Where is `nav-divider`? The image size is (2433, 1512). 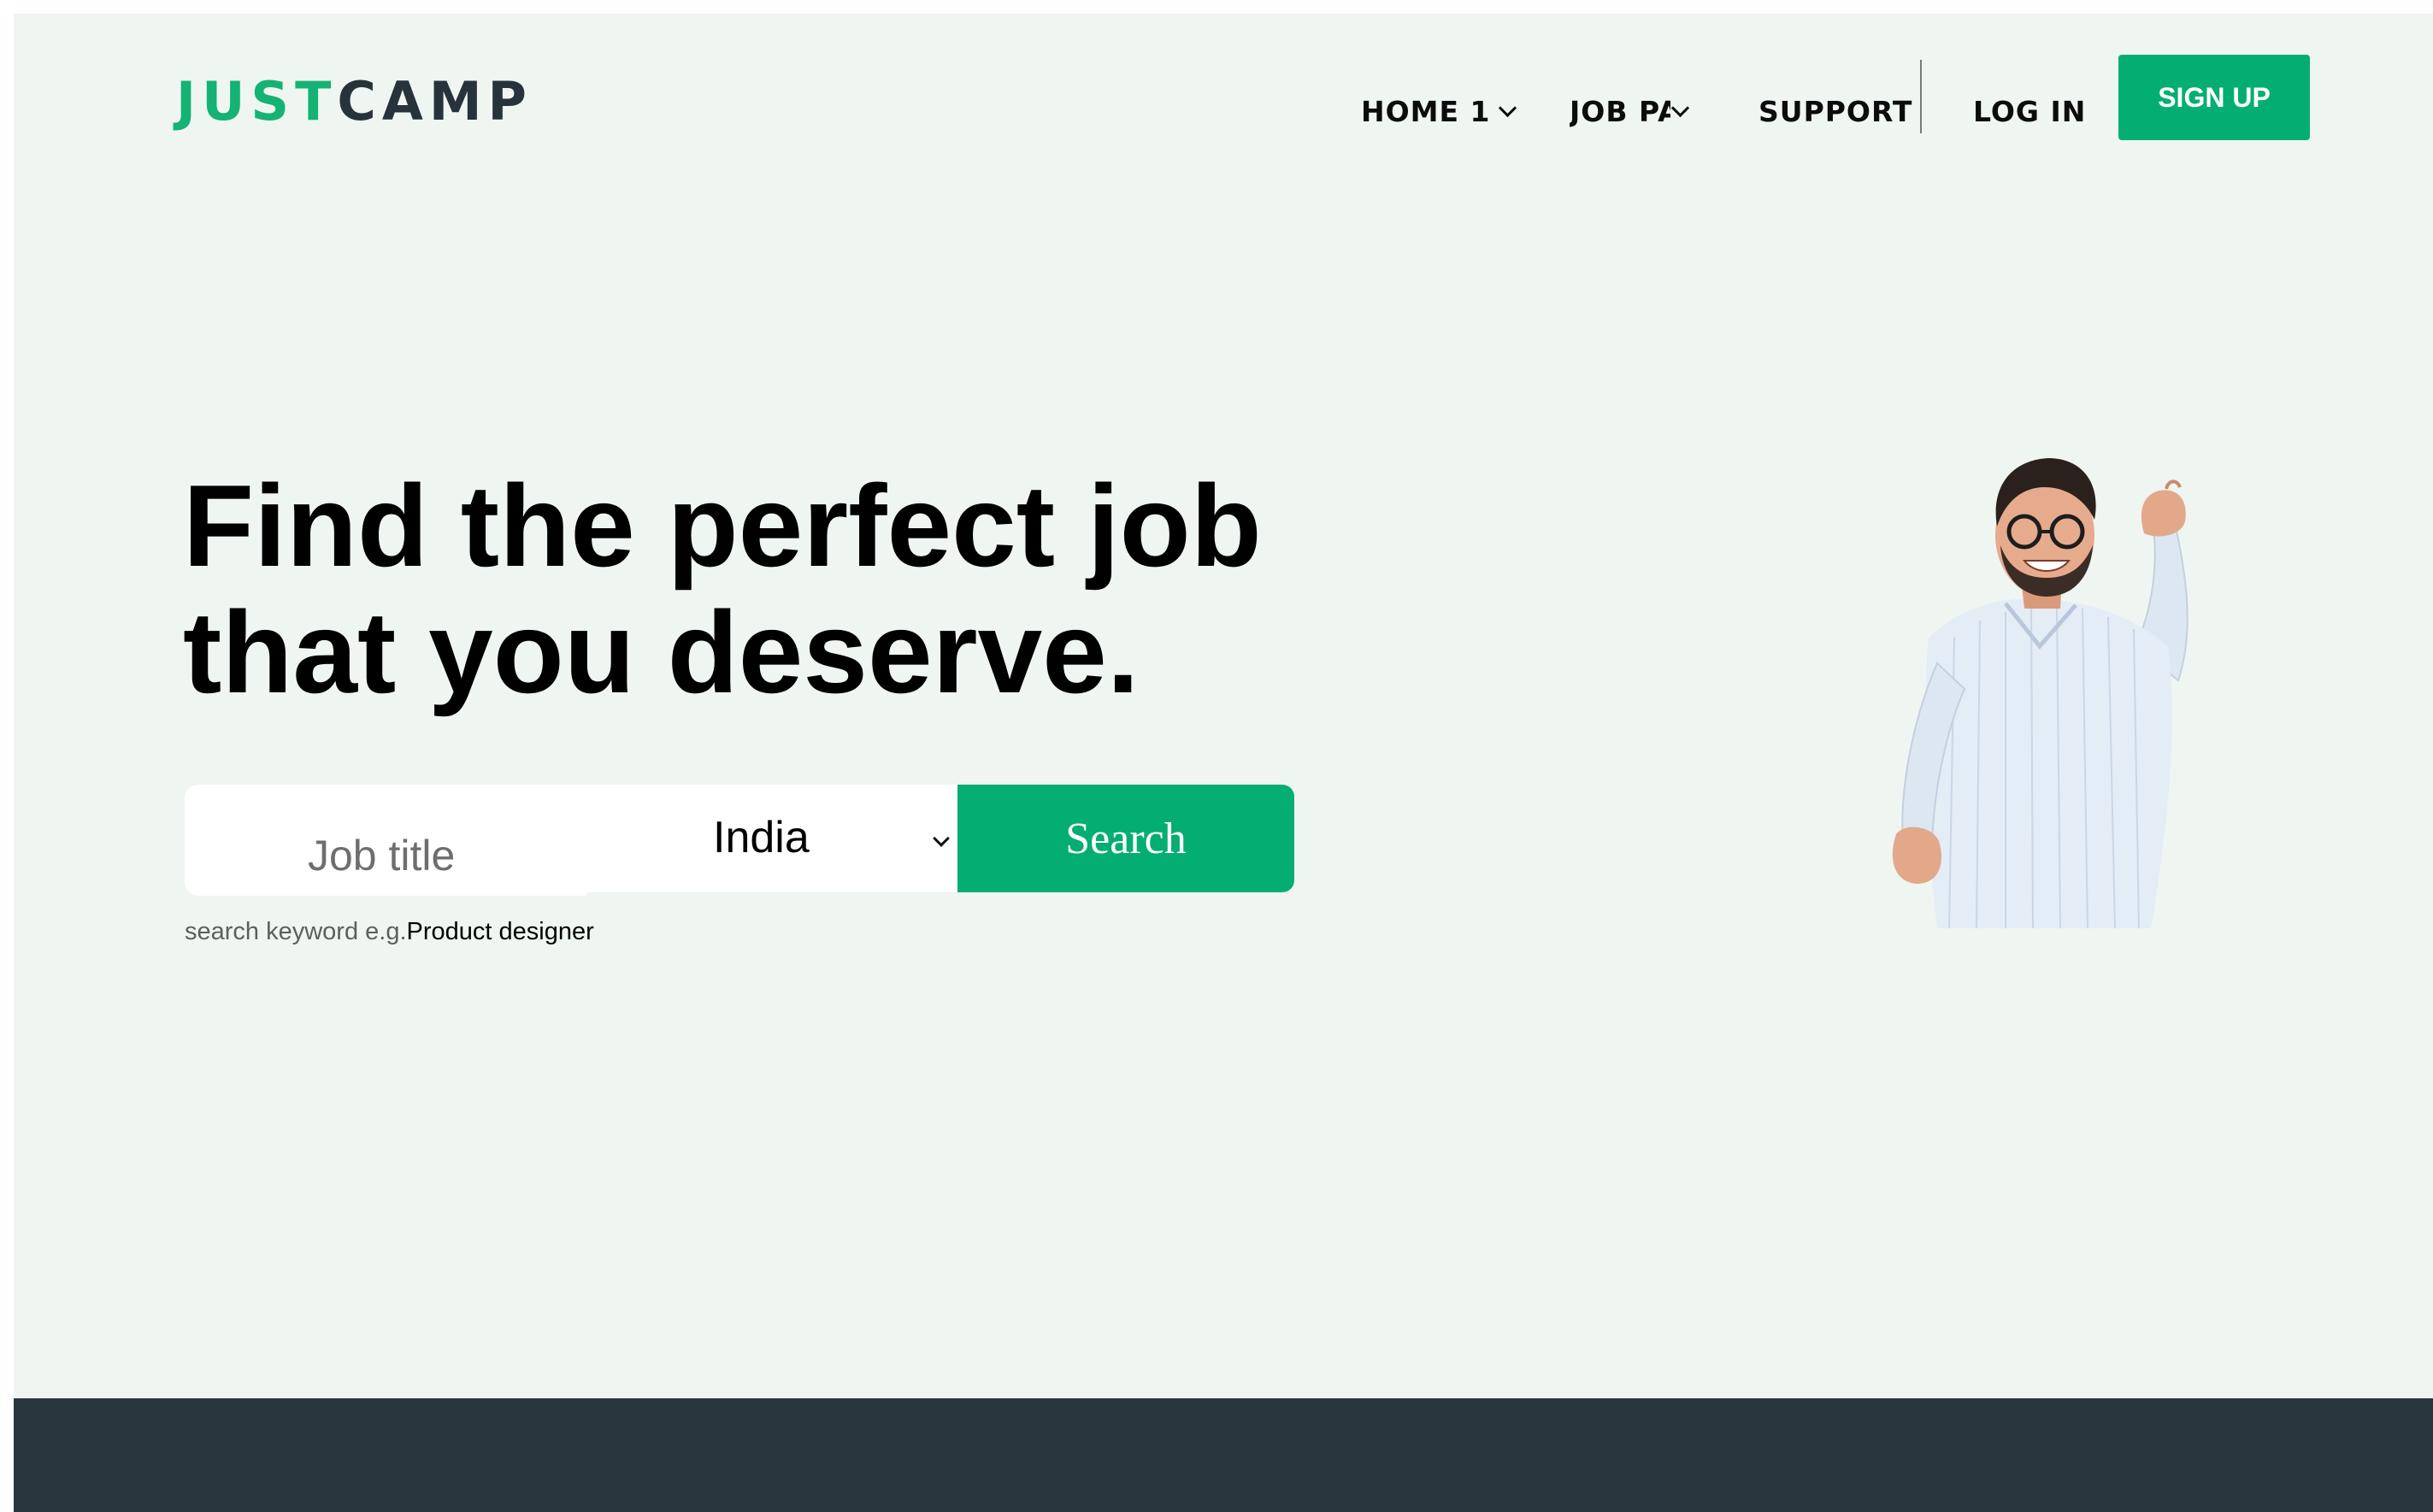 nav-divider is located at coordinates (1921, 96).